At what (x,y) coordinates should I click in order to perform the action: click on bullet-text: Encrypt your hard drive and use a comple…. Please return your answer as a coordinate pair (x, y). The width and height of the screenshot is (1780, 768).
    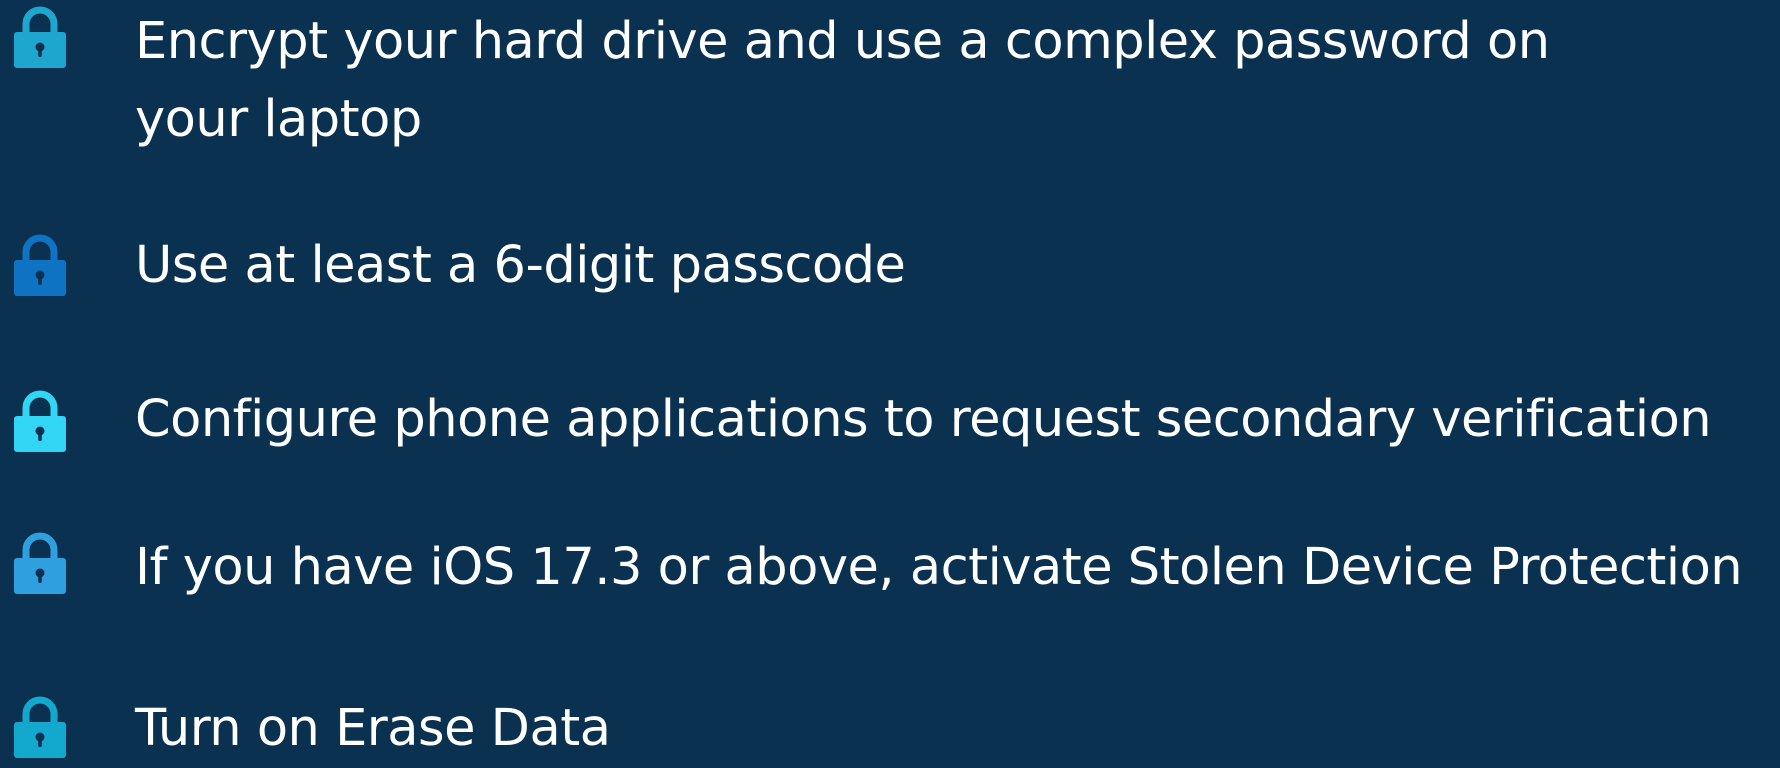
    Looking at the image, I should click on (842, 80).